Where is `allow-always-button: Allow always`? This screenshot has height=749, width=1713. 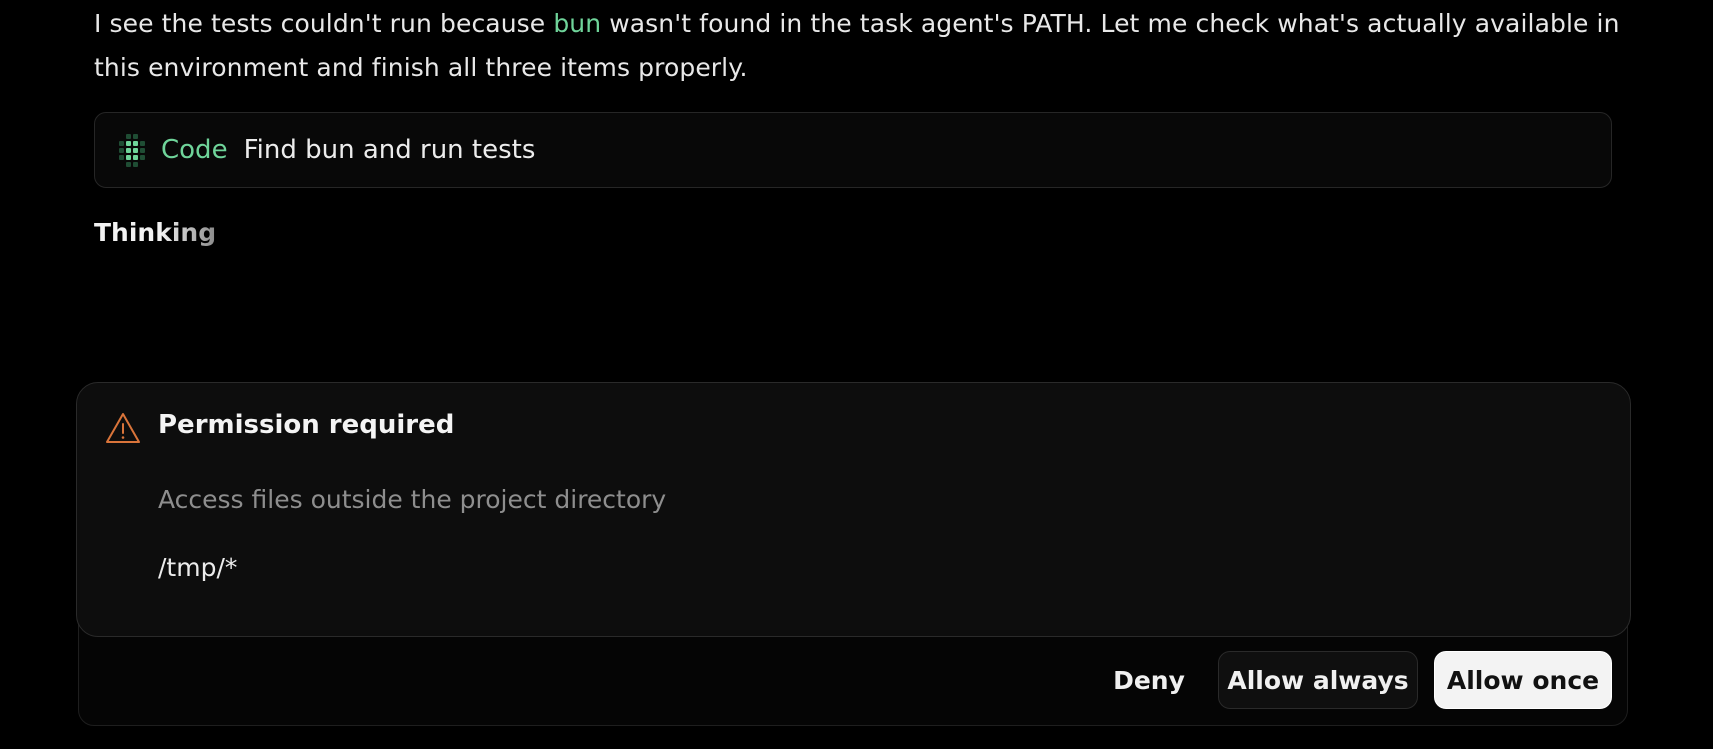 allow-always-button: Allow always is located at coordinates (1318, 680).